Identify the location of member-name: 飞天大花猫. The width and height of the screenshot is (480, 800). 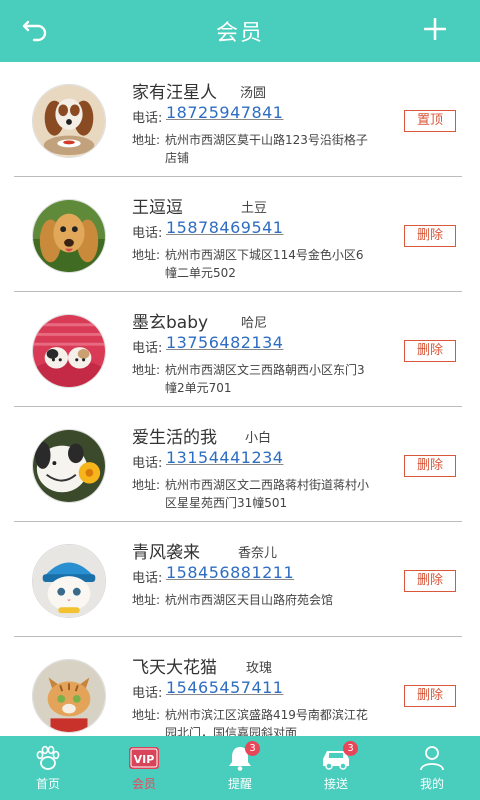
(174, 668).